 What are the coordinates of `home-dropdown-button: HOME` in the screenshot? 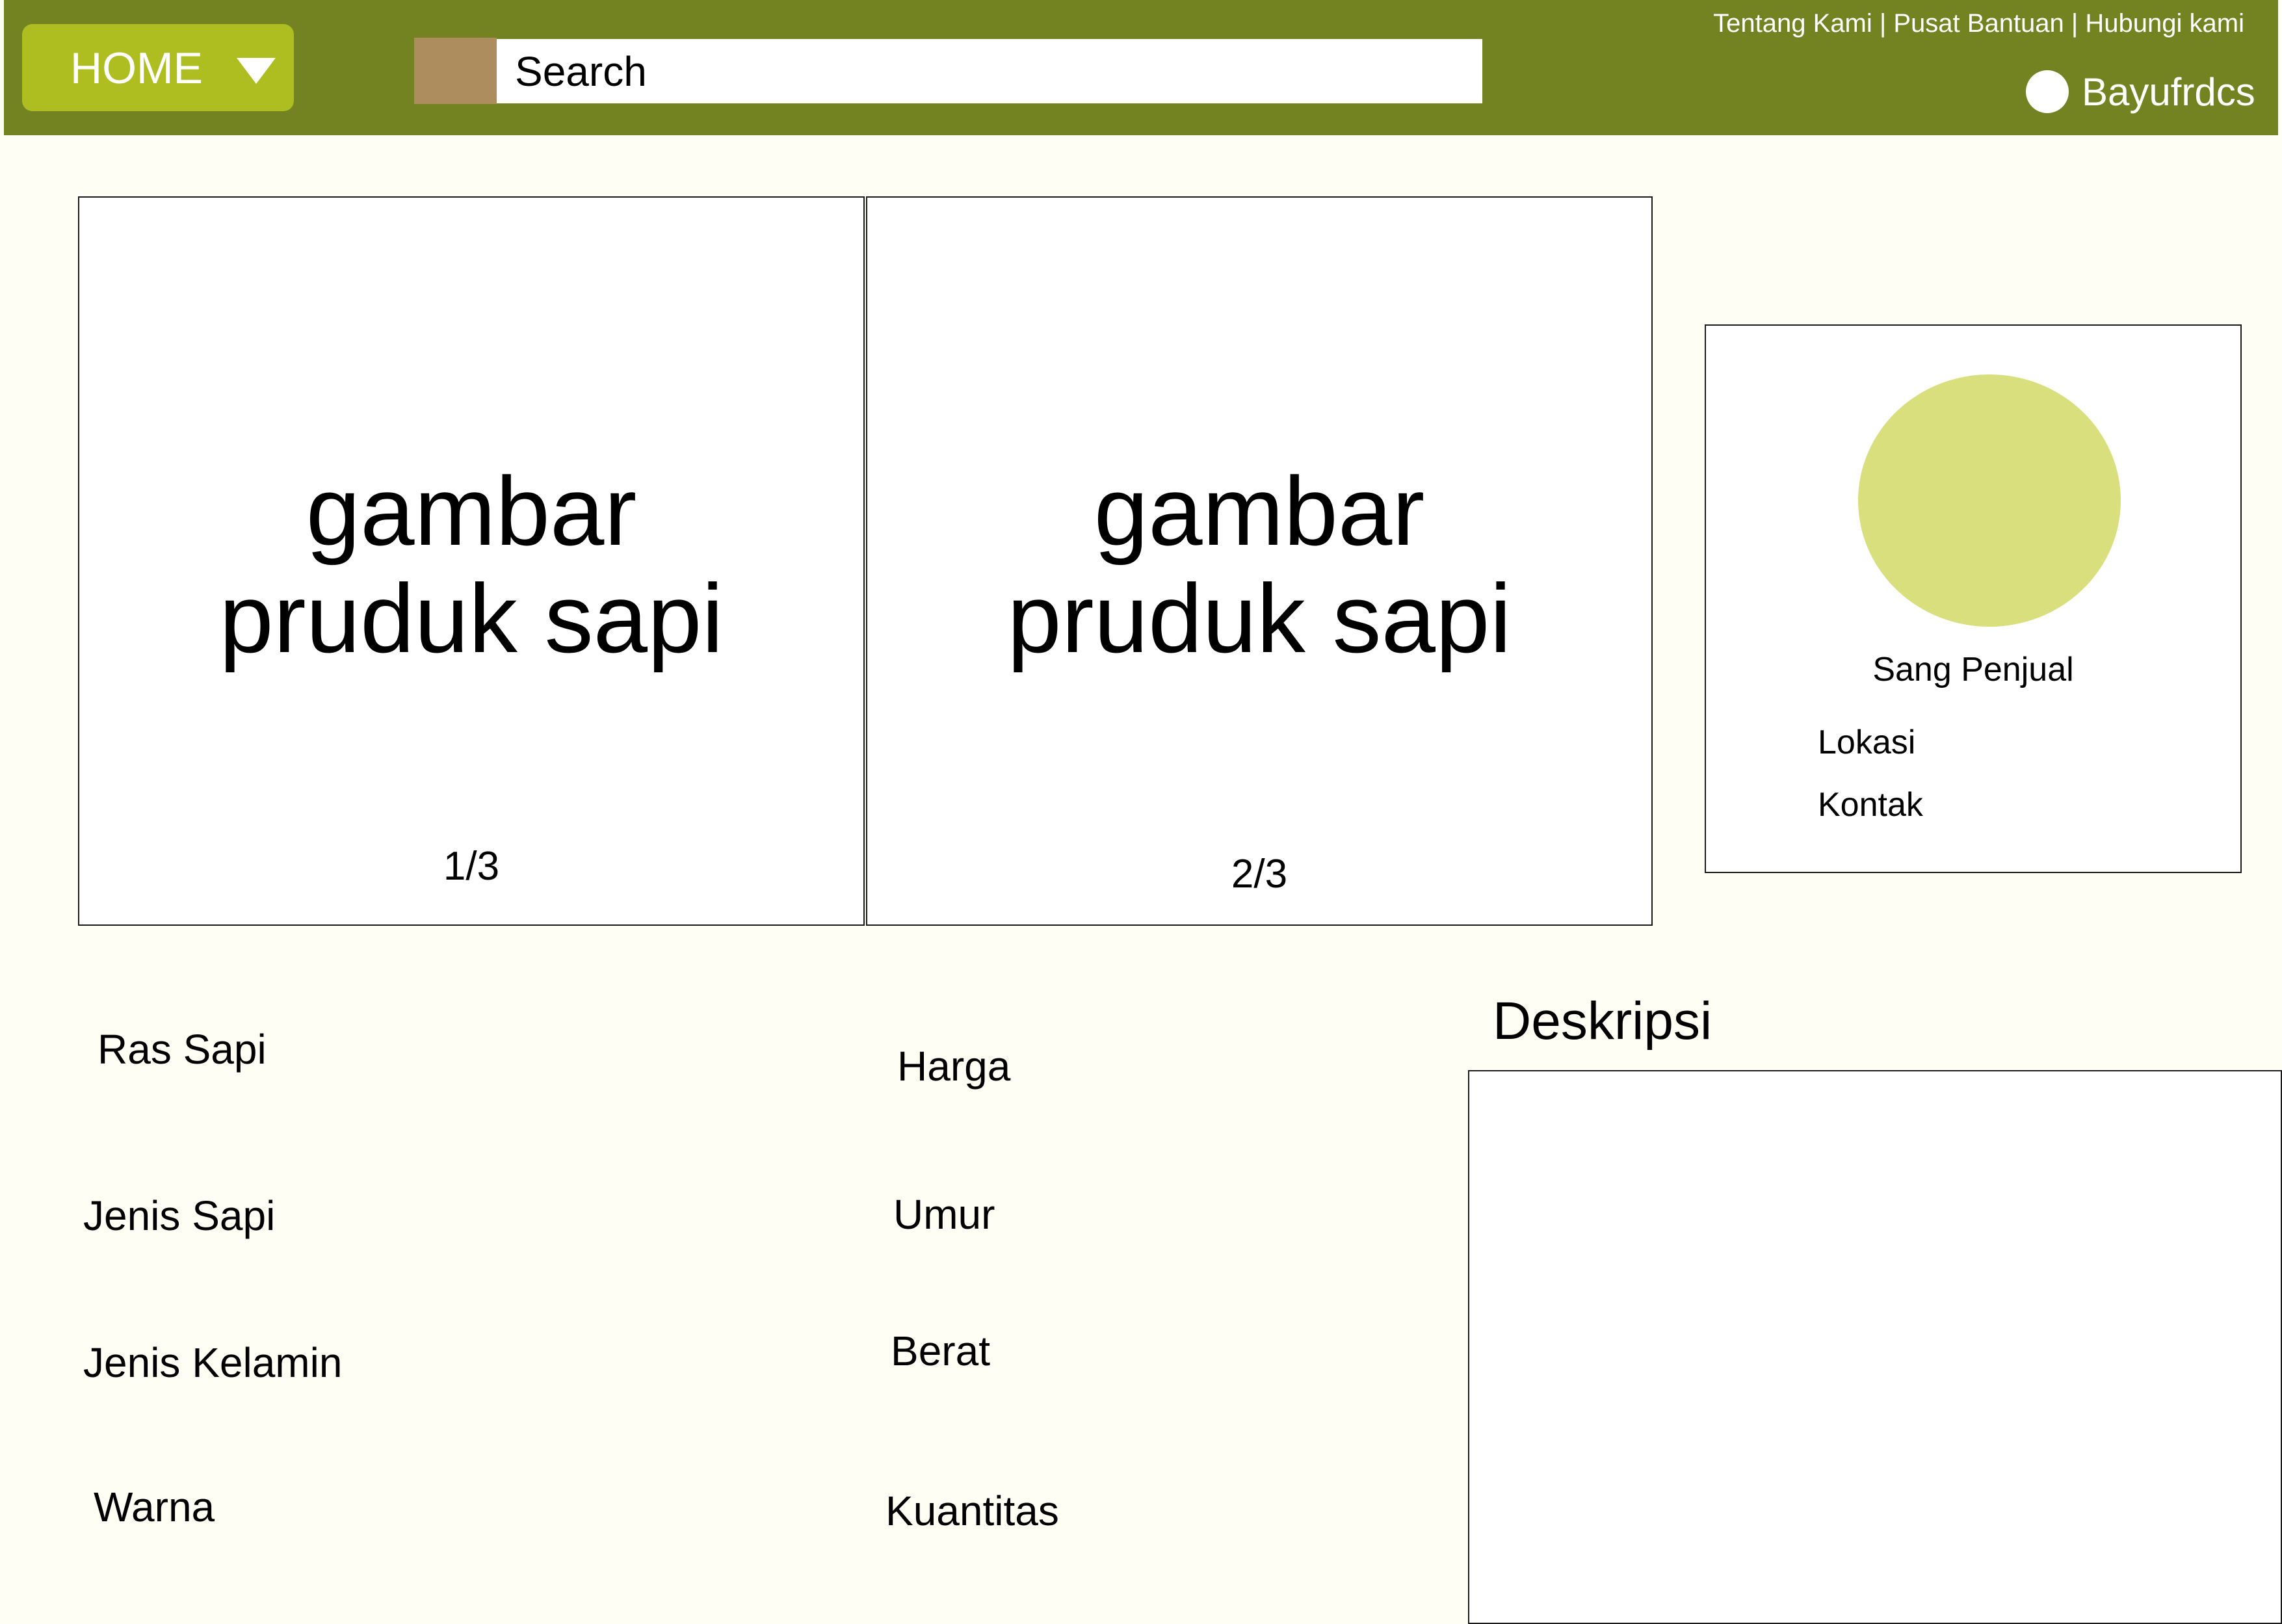 It's located at (158, 67).